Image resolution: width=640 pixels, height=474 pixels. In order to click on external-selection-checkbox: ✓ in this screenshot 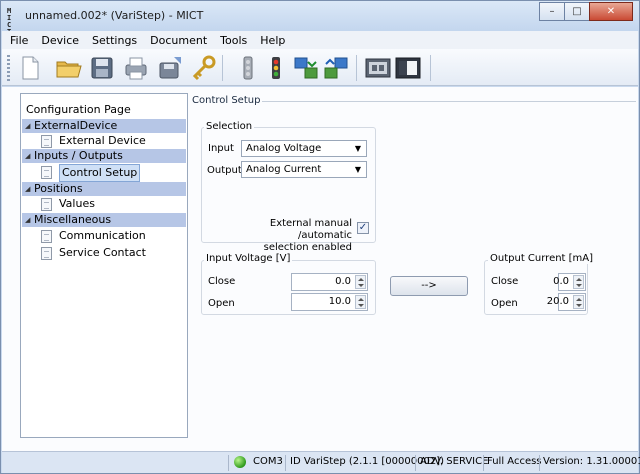, I will do `click(363, 228)`.